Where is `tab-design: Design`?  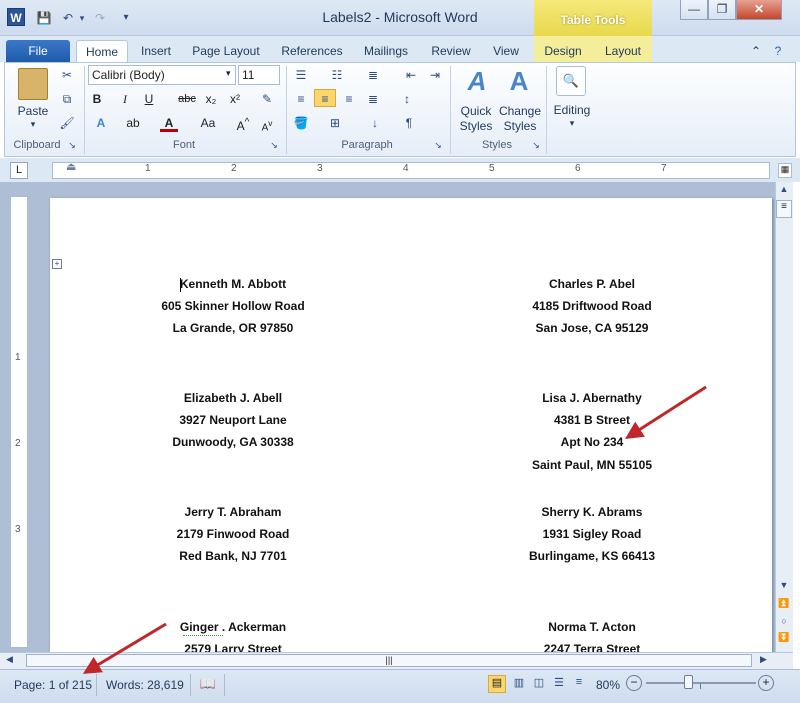 tab-design: Design is located at coordinates (563, 51).